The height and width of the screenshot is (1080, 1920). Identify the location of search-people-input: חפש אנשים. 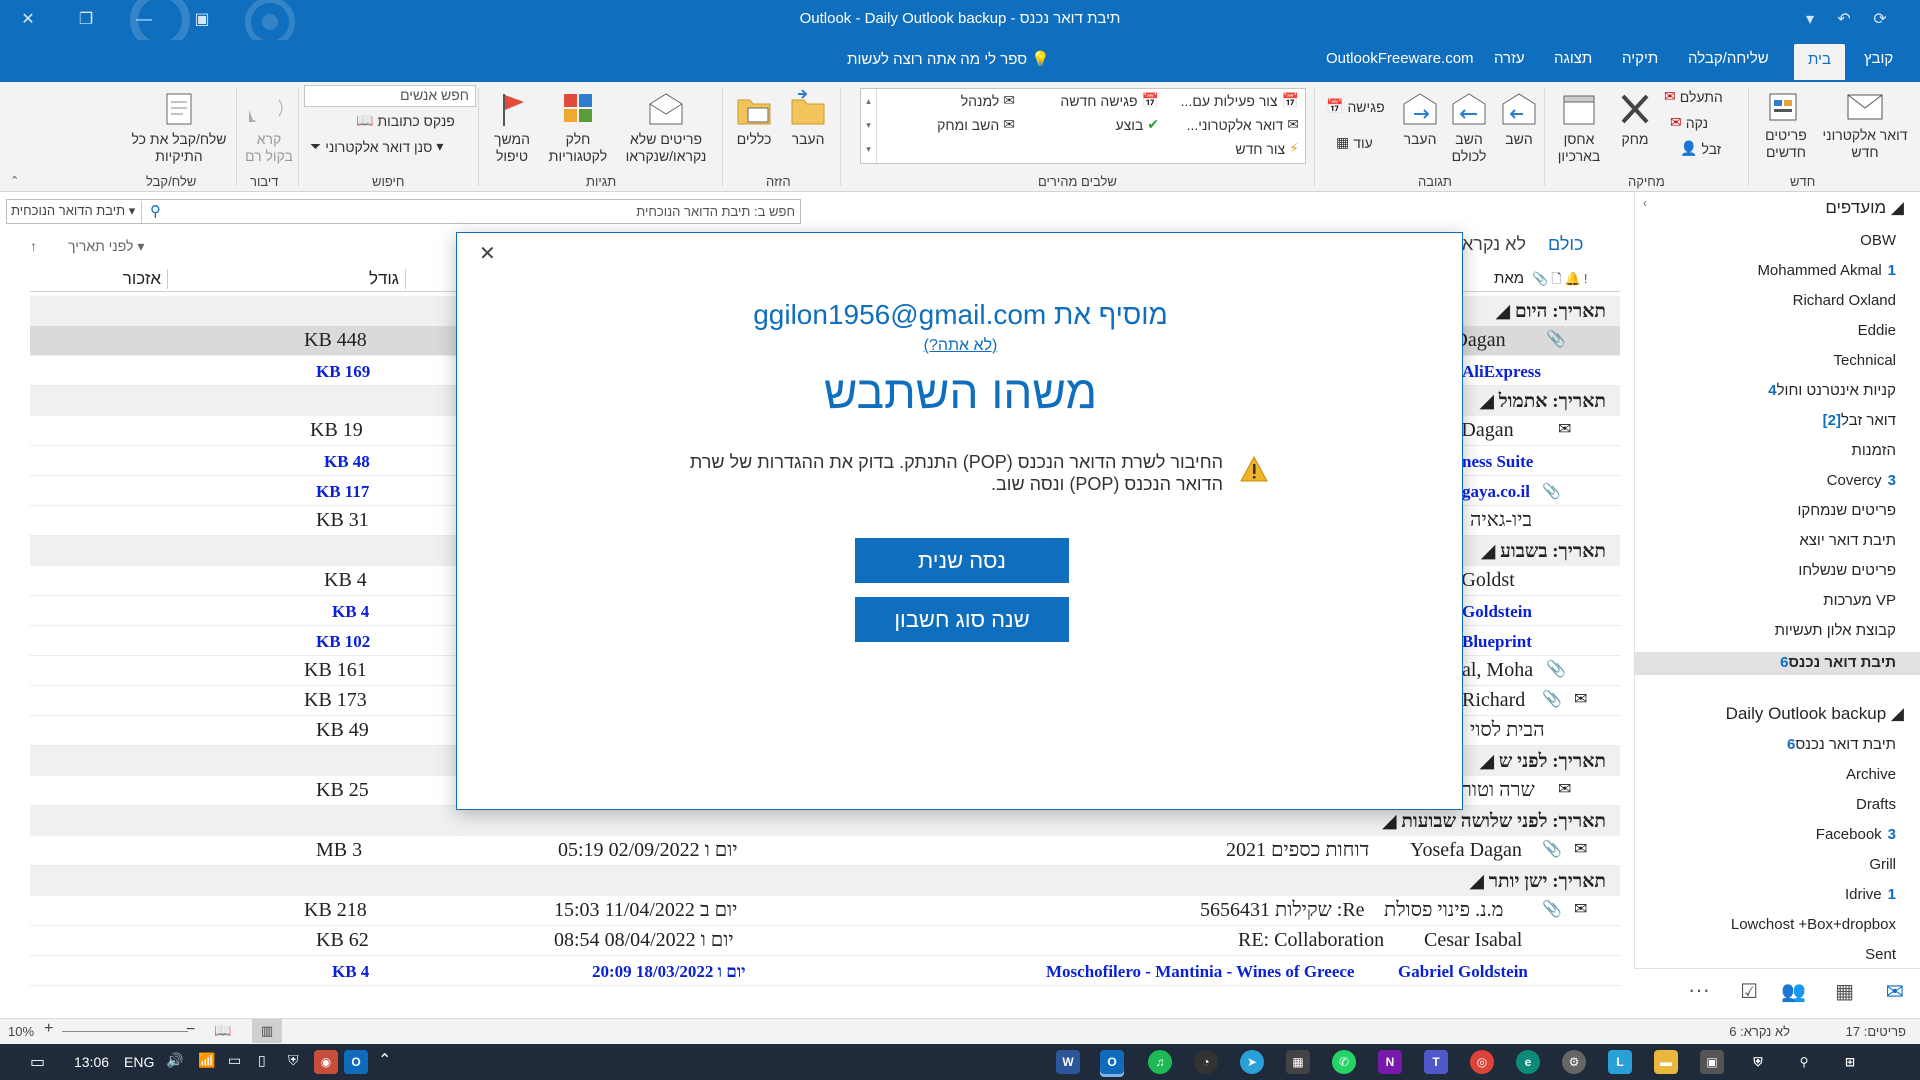
(390, 96).